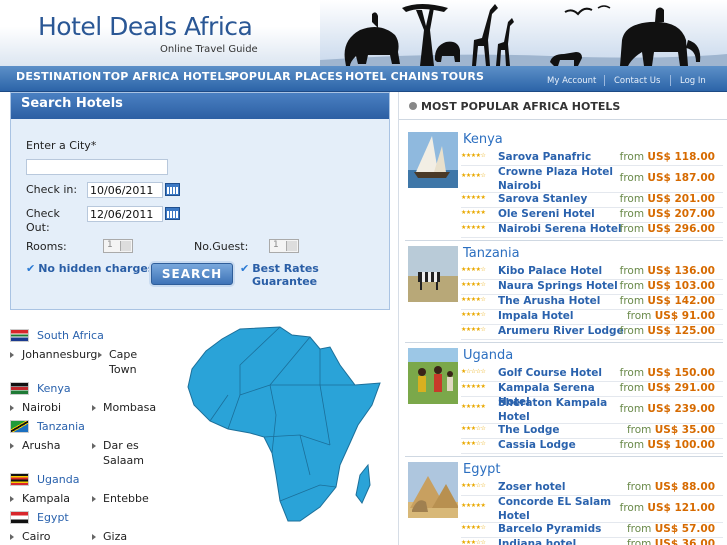 This screenshot has height=545, width=727. Describe the element at coordinates (462, 76) in the screenshot. I see `nav-tours: TOURS` at that location.